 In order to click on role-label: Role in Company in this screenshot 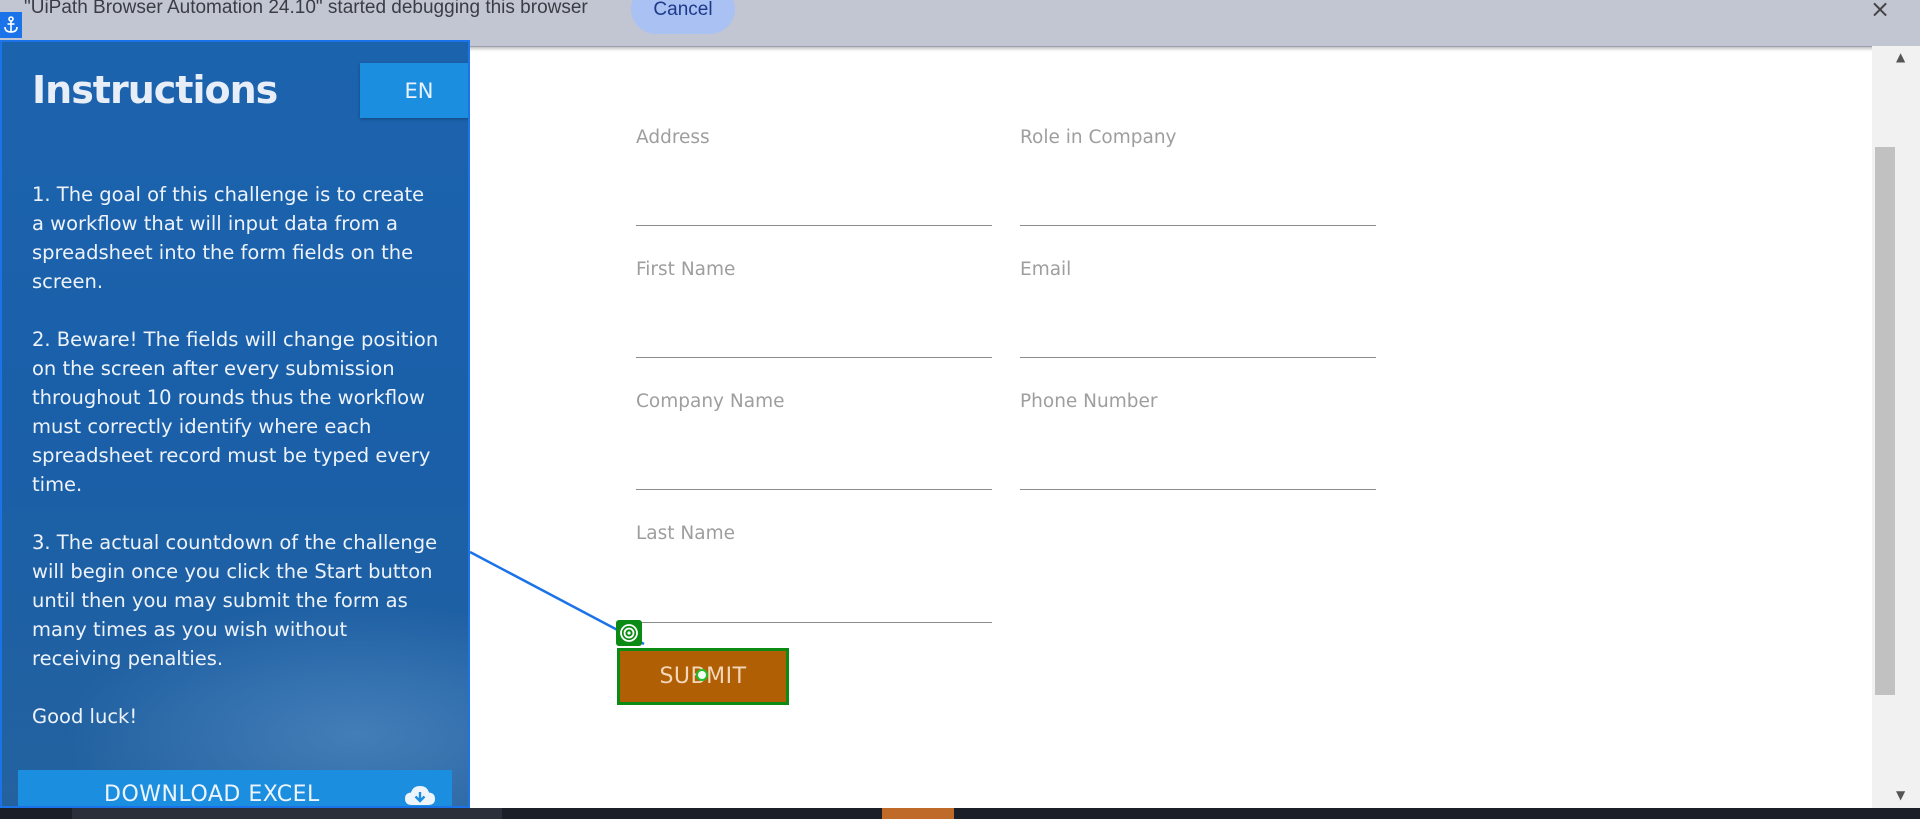, I will do `click(1098, 137)`.